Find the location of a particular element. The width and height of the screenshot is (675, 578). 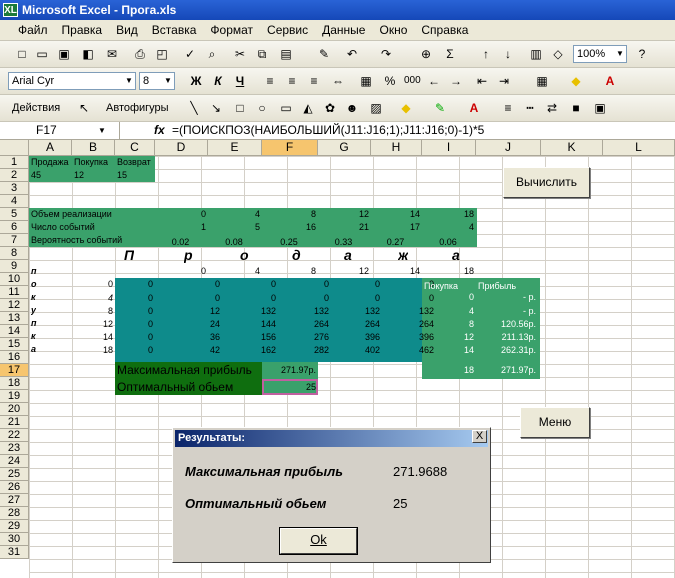

row-header: 10 is located at coordinates (14, 279).